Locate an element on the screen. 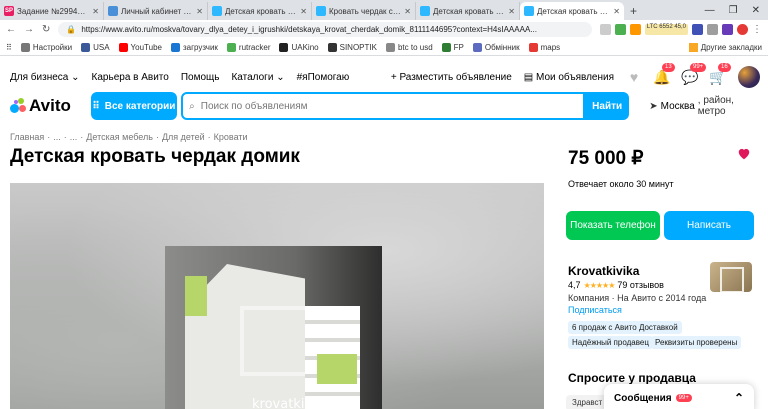 This screenshot has height=409, width=768. reload-icon: ↻ is located at coordinates (46, 29).